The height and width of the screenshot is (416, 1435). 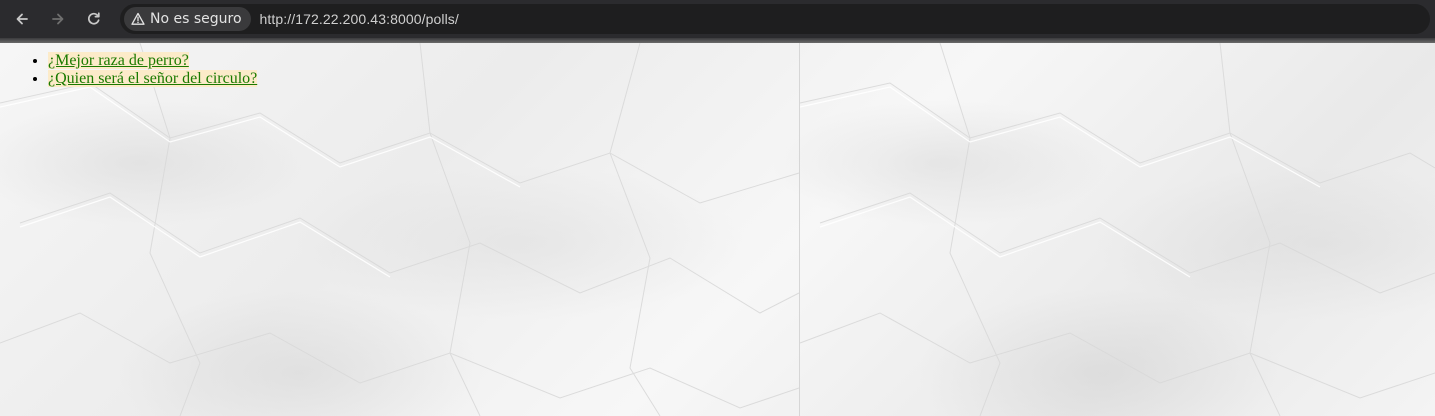 I want to click on arrow-left-icon, so click(x=22, y=19).